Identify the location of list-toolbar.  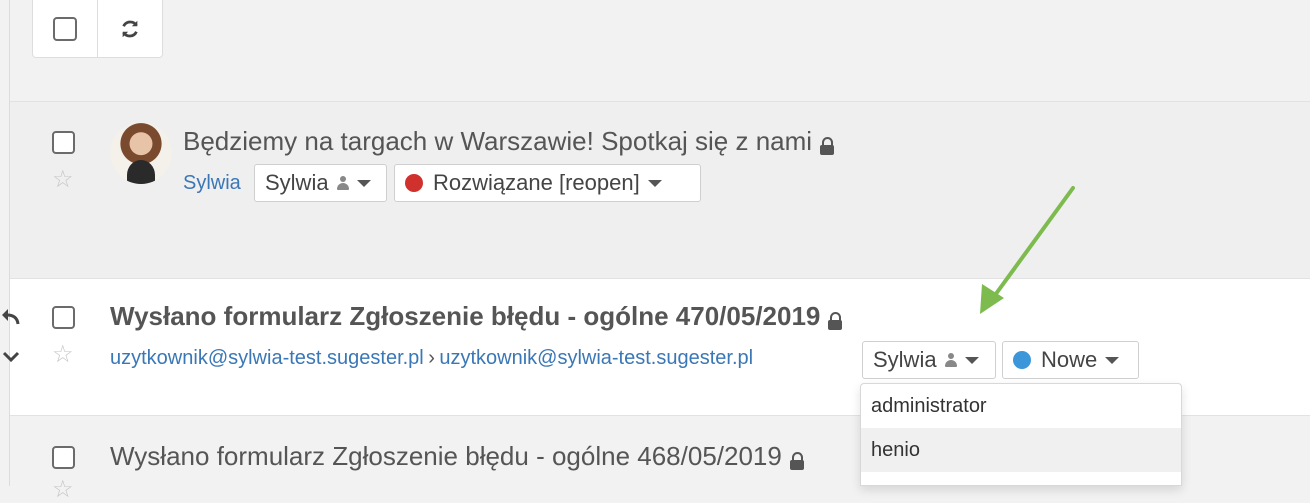
(97, 29).